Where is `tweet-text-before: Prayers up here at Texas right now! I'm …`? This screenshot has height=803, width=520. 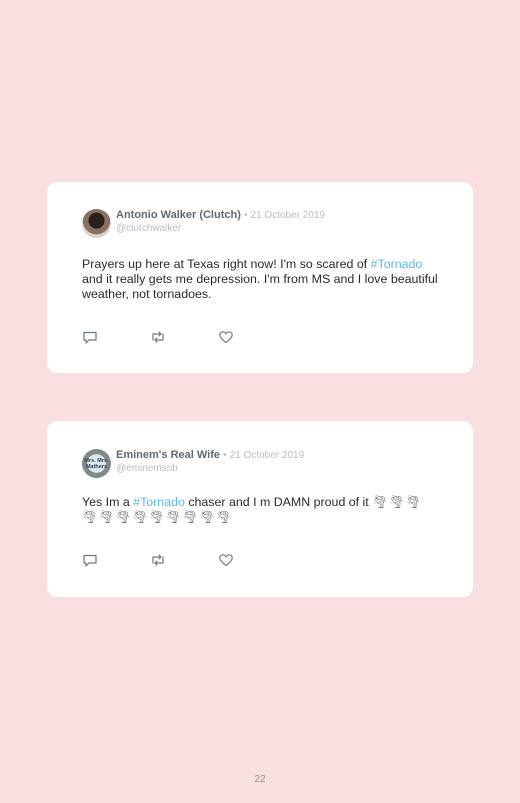 tweet-text-before: Prayers up here at Texas right now! I'm … is located at coordinates (226, 264).